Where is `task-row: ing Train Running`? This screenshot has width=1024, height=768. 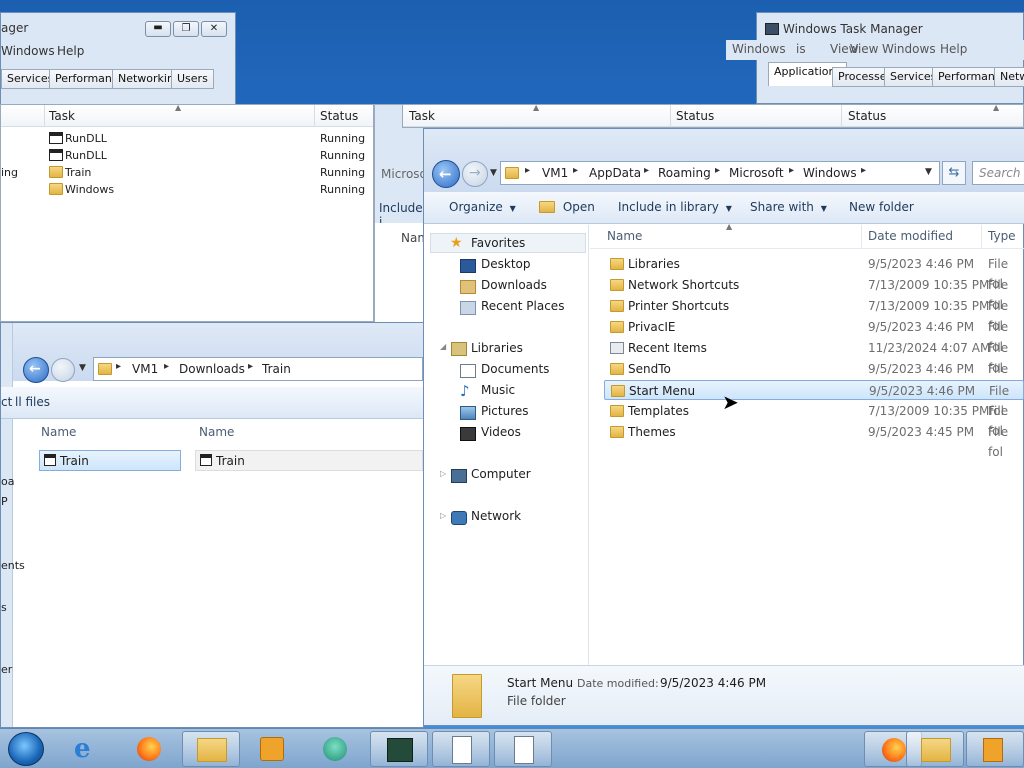
task-row: ing Train Running is located at coordinates (188, 172).